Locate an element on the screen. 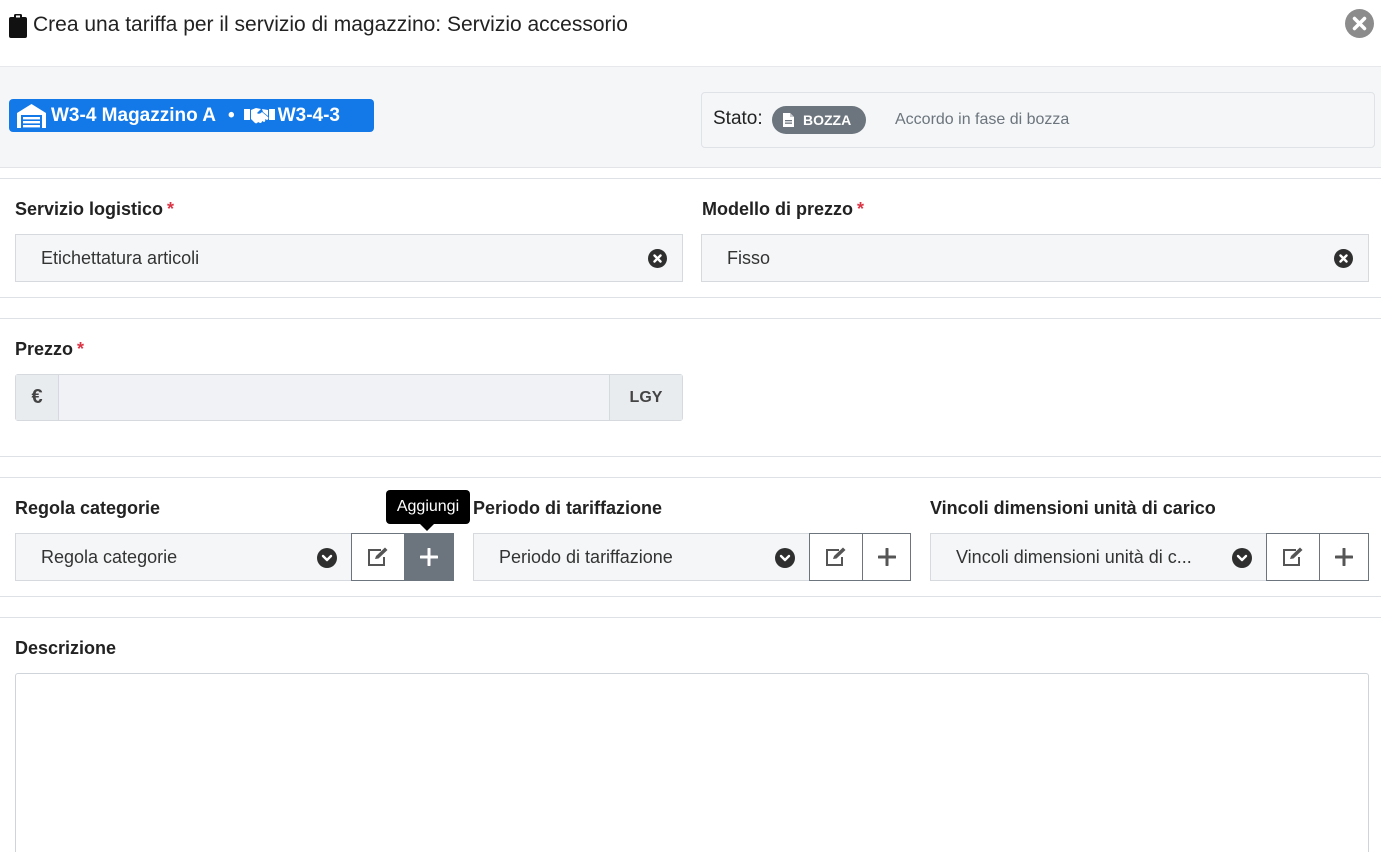 This screenshot has width=1381, height=852. servizio-logistico-value: Etichettatura articoli is located at coordinates (120, 258).